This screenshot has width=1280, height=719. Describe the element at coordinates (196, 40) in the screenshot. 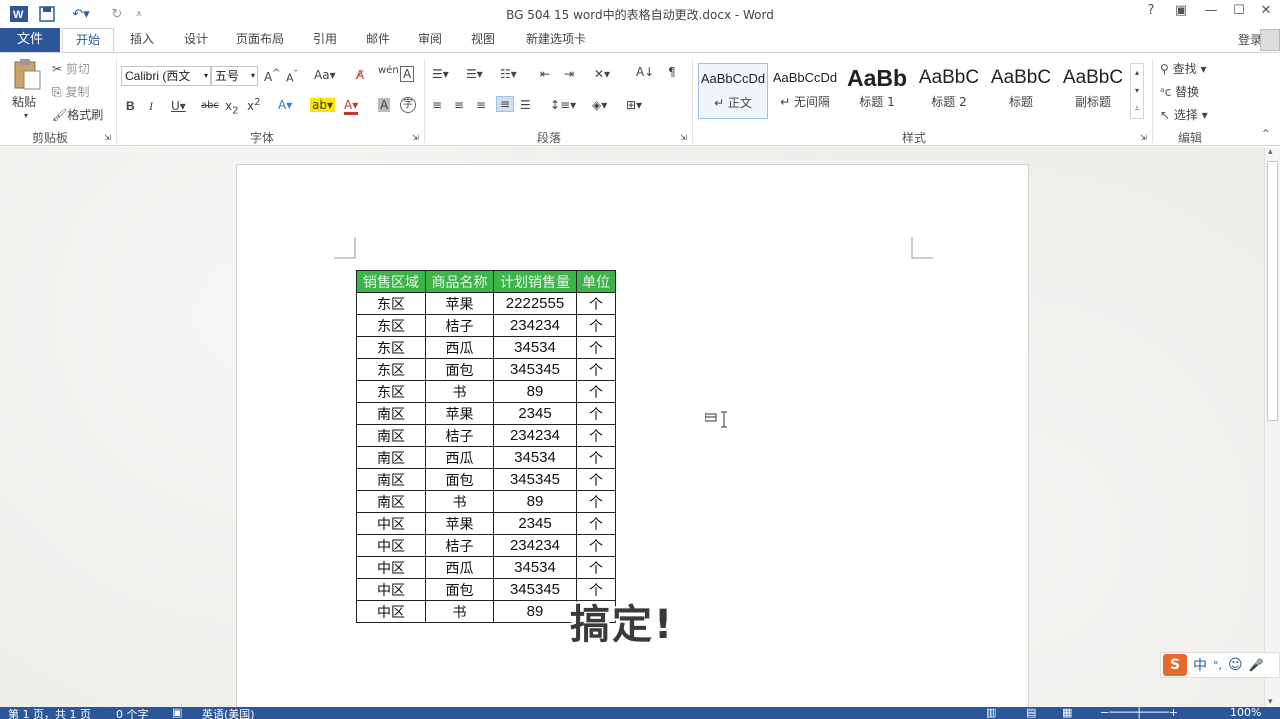

I see `tab-design: 设计` at that location.